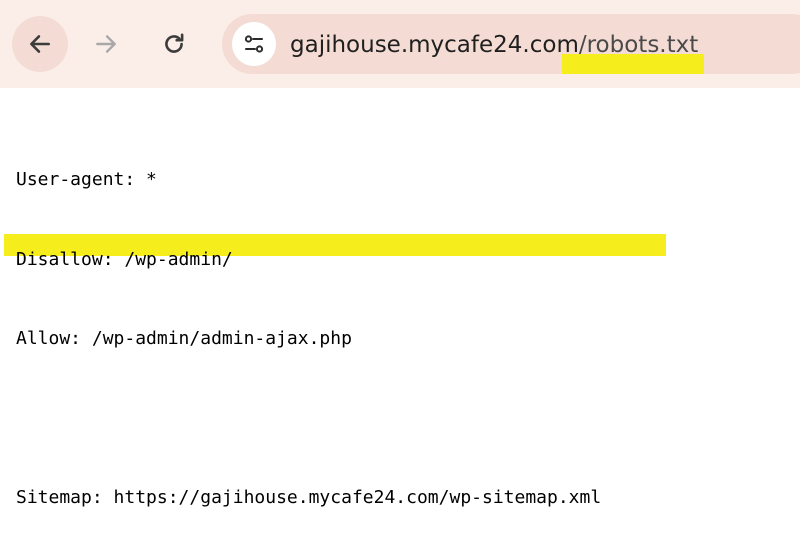 This screenshot has width=800, height=538. I want to click on reload-icon, so click(174, 43).